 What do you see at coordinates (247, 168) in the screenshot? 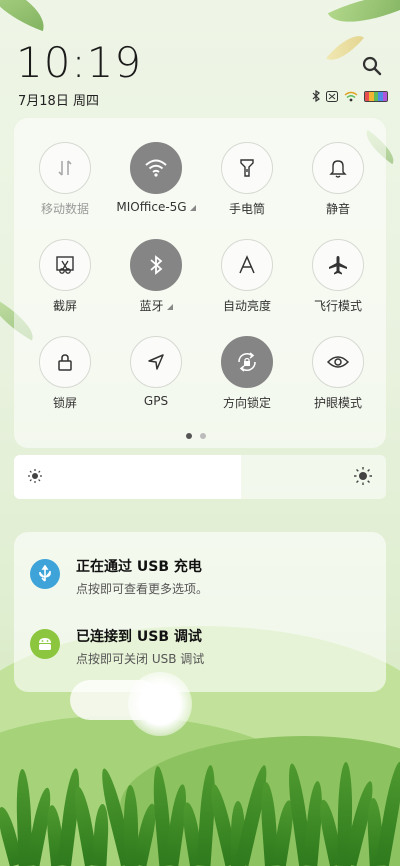
I see `flashlight-icon` at bounding box center [247, 168].